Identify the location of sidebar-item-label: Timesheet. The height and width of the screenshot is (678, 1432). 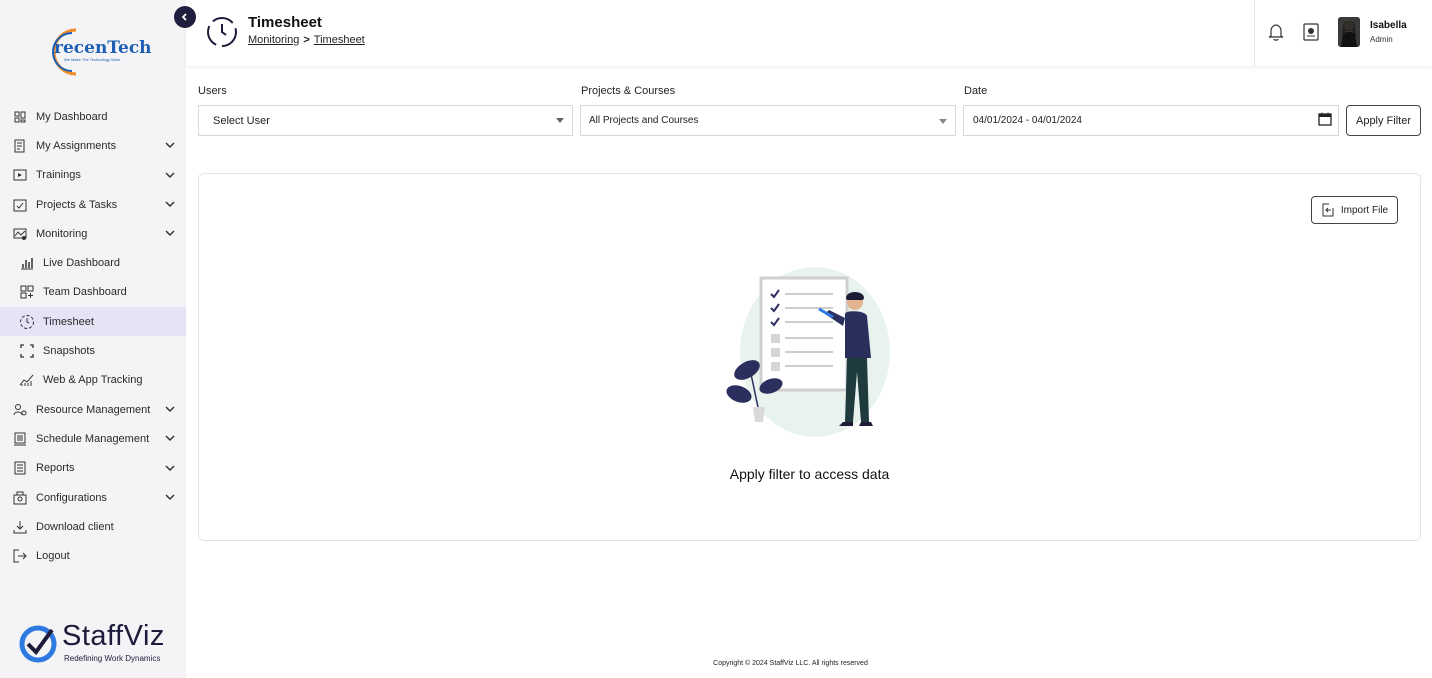
(68, 321).